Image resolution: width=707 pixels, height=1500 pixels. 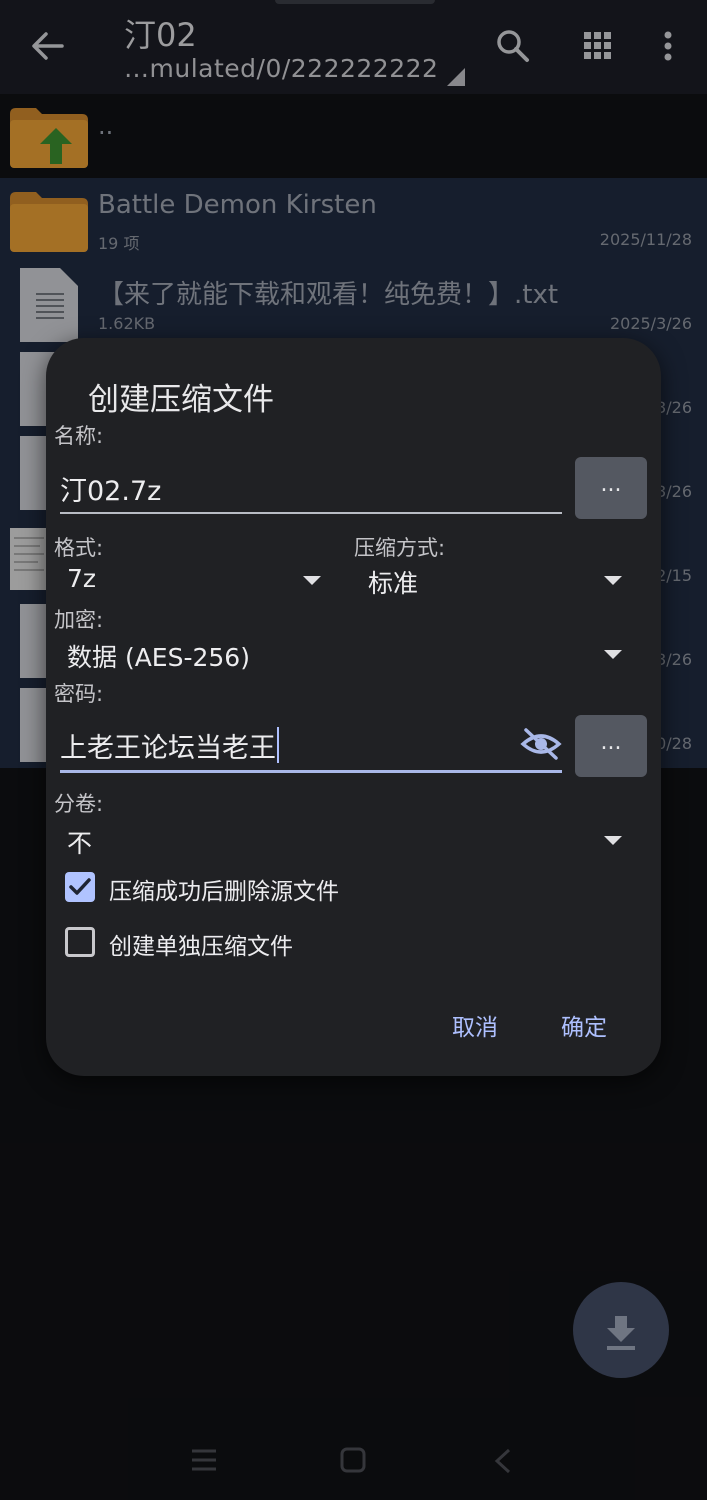 What do you see at coordinates (613, 654) in the screenshot?
I see `encryption-dropdown-icon` at bounding box center [613, 654].